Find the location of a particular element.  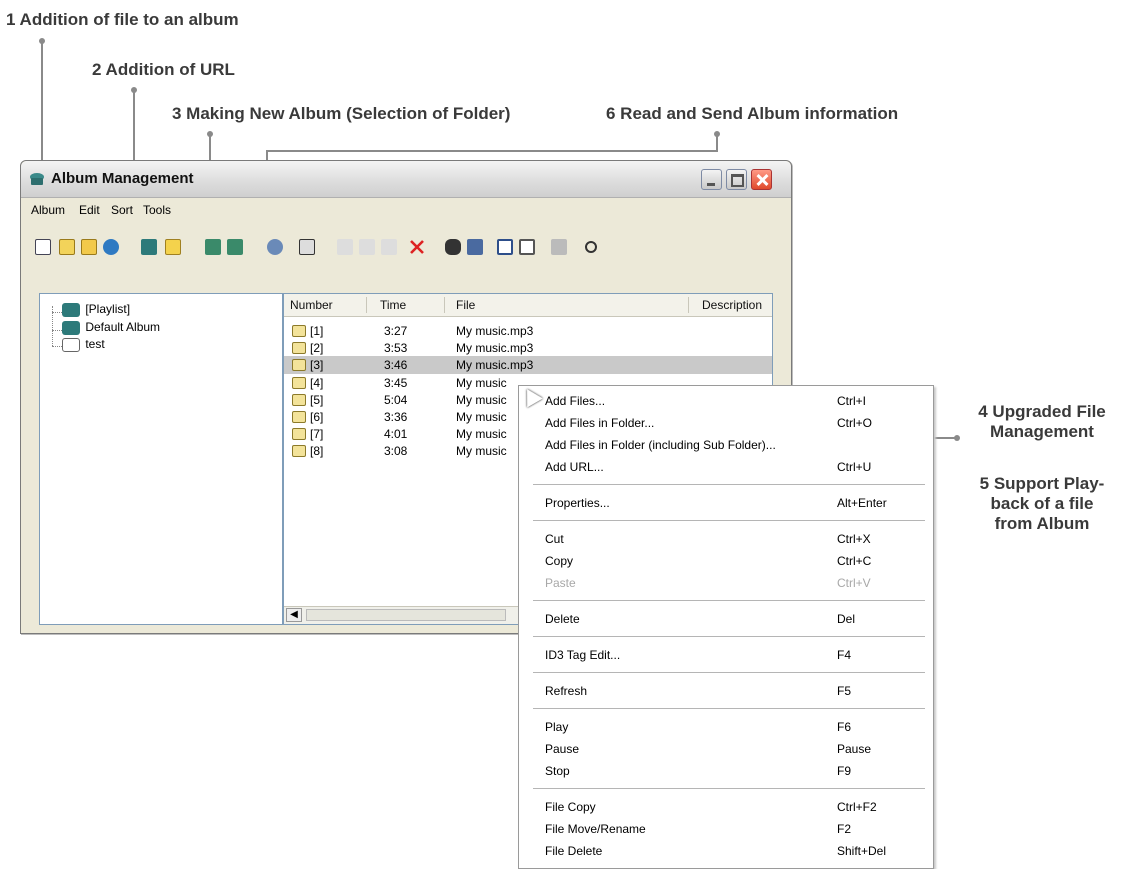

leader-line is located at coordinates (492, 151).